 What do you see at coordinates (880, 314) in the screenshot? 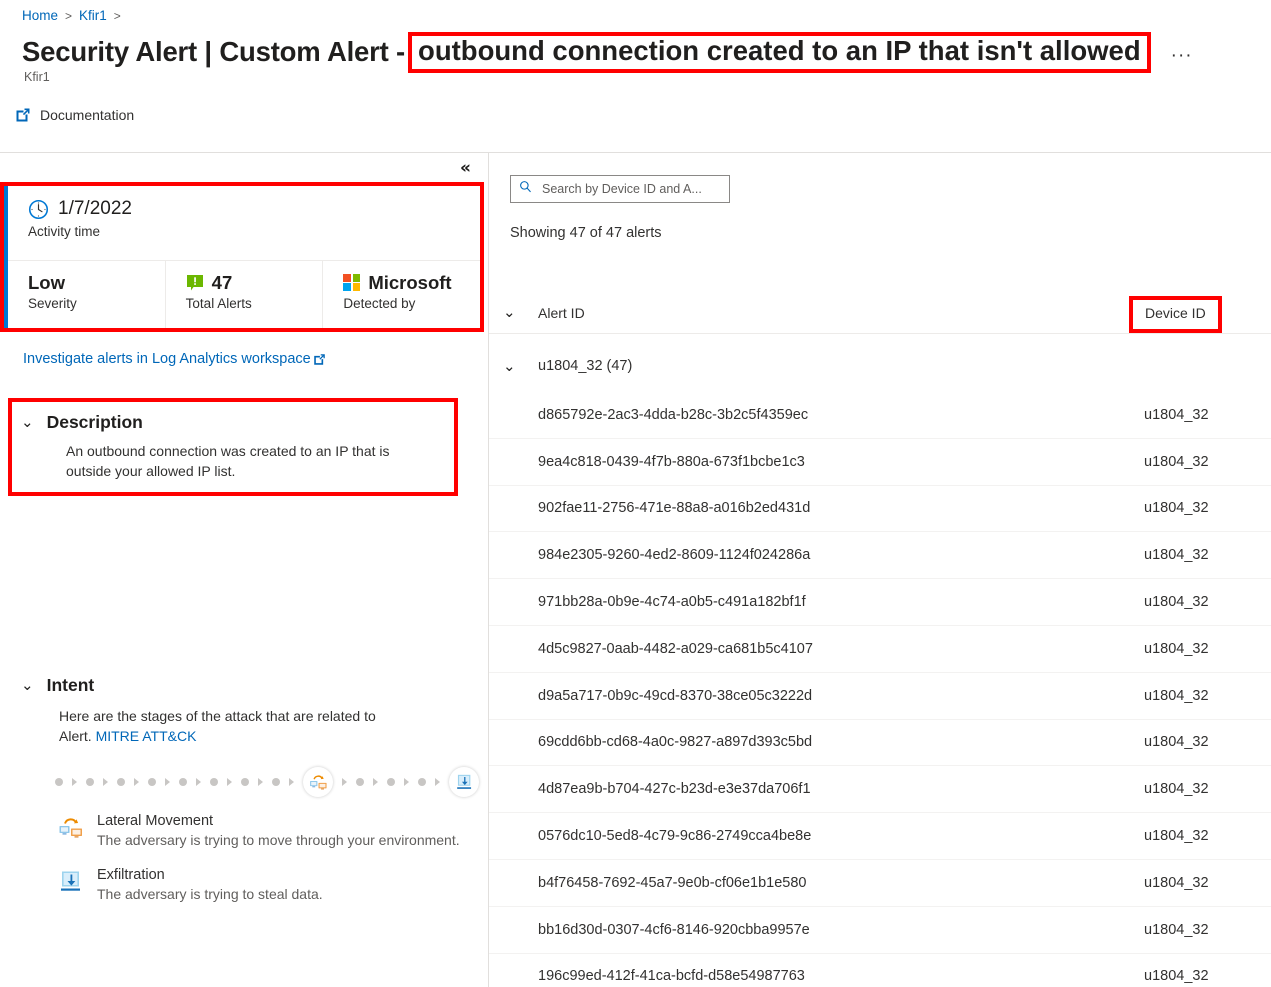
I see `alerts-table-header: ⌄ Alert ID Device ID` at bounding box center [880, 314].